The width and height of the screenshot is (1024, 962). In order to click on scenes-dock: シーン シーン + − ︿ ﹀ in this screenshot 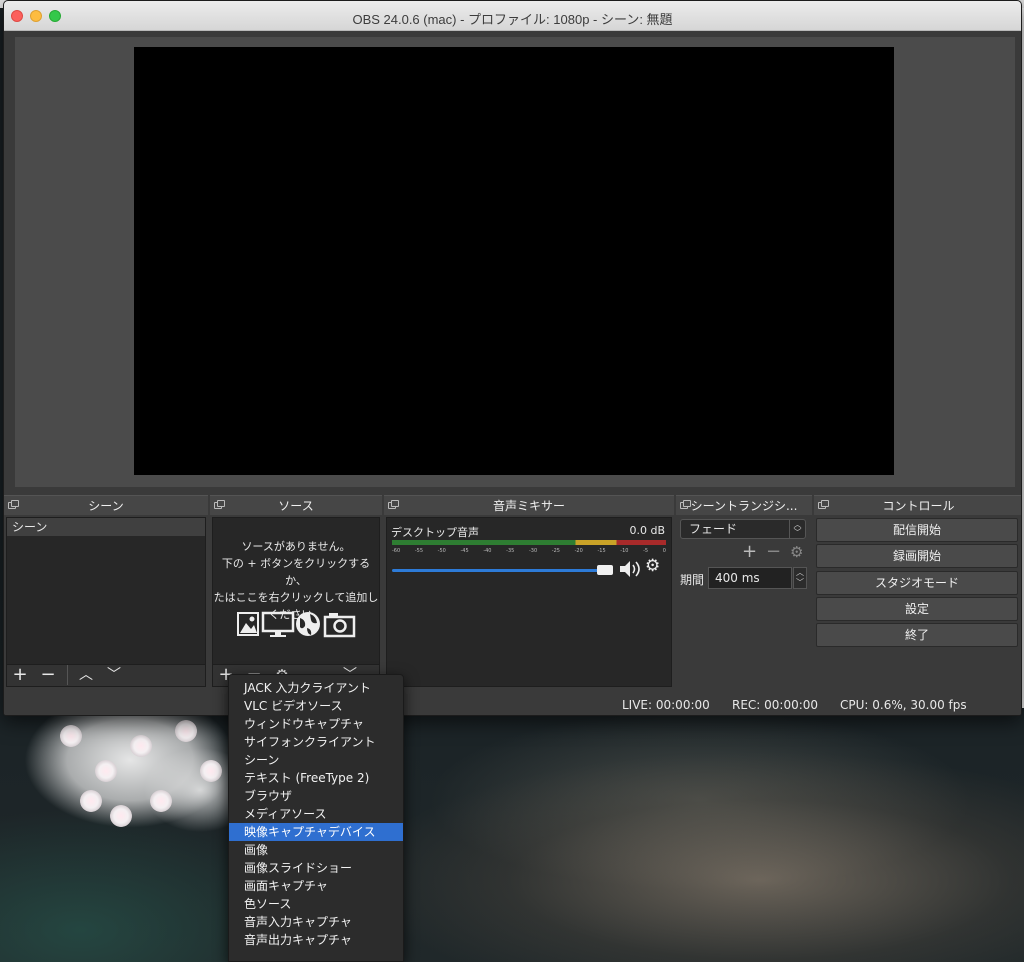, I will do `click(106, 594)`.